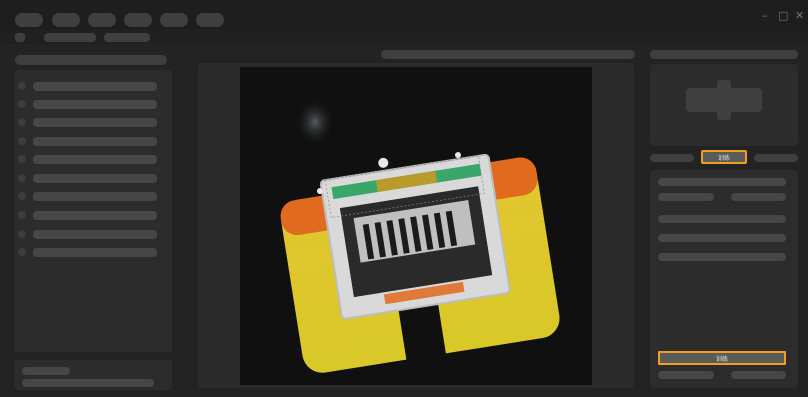 The image size is (808, 397). Describe the element at coordinates (724, 54) in the screenshot. I see `right-panel-header` at that location.